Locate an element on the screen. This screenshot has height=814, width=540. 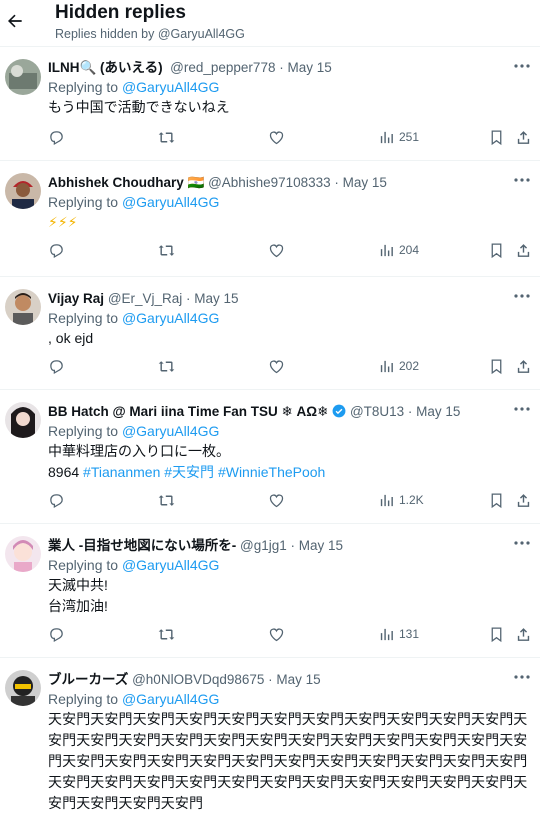
author-name: Vijay Raj is located at coordinates (76, 298).